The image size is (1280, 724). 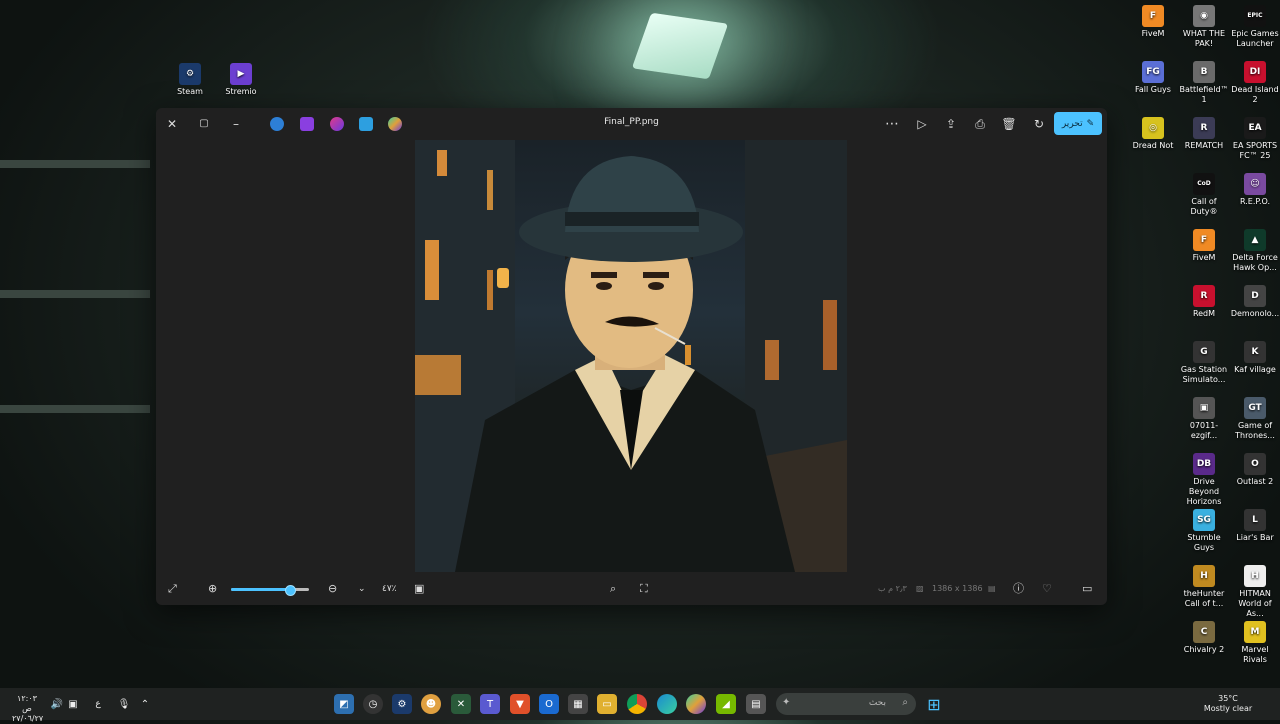 I want to click on weather-temp: 35°C, so click(x=1228, y=698).